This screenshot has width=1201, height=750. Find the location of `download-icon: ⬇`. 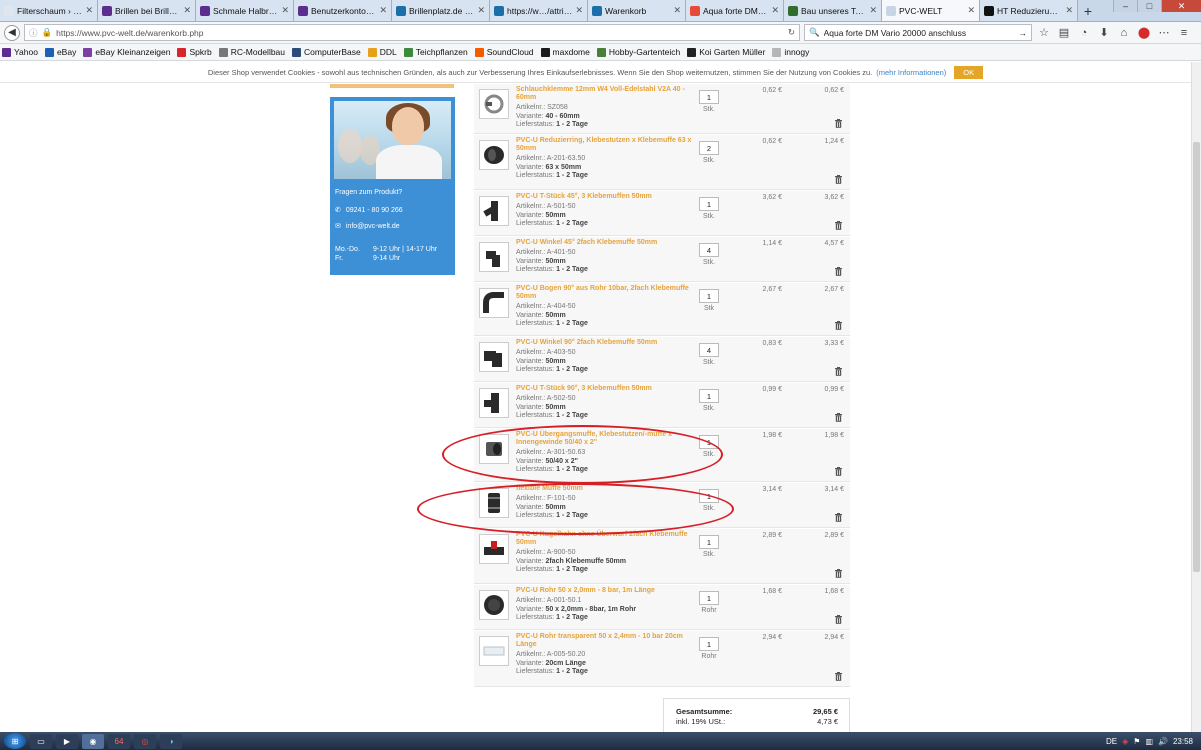

download-icon: ⬇ is located at coordinates (1104, 33).